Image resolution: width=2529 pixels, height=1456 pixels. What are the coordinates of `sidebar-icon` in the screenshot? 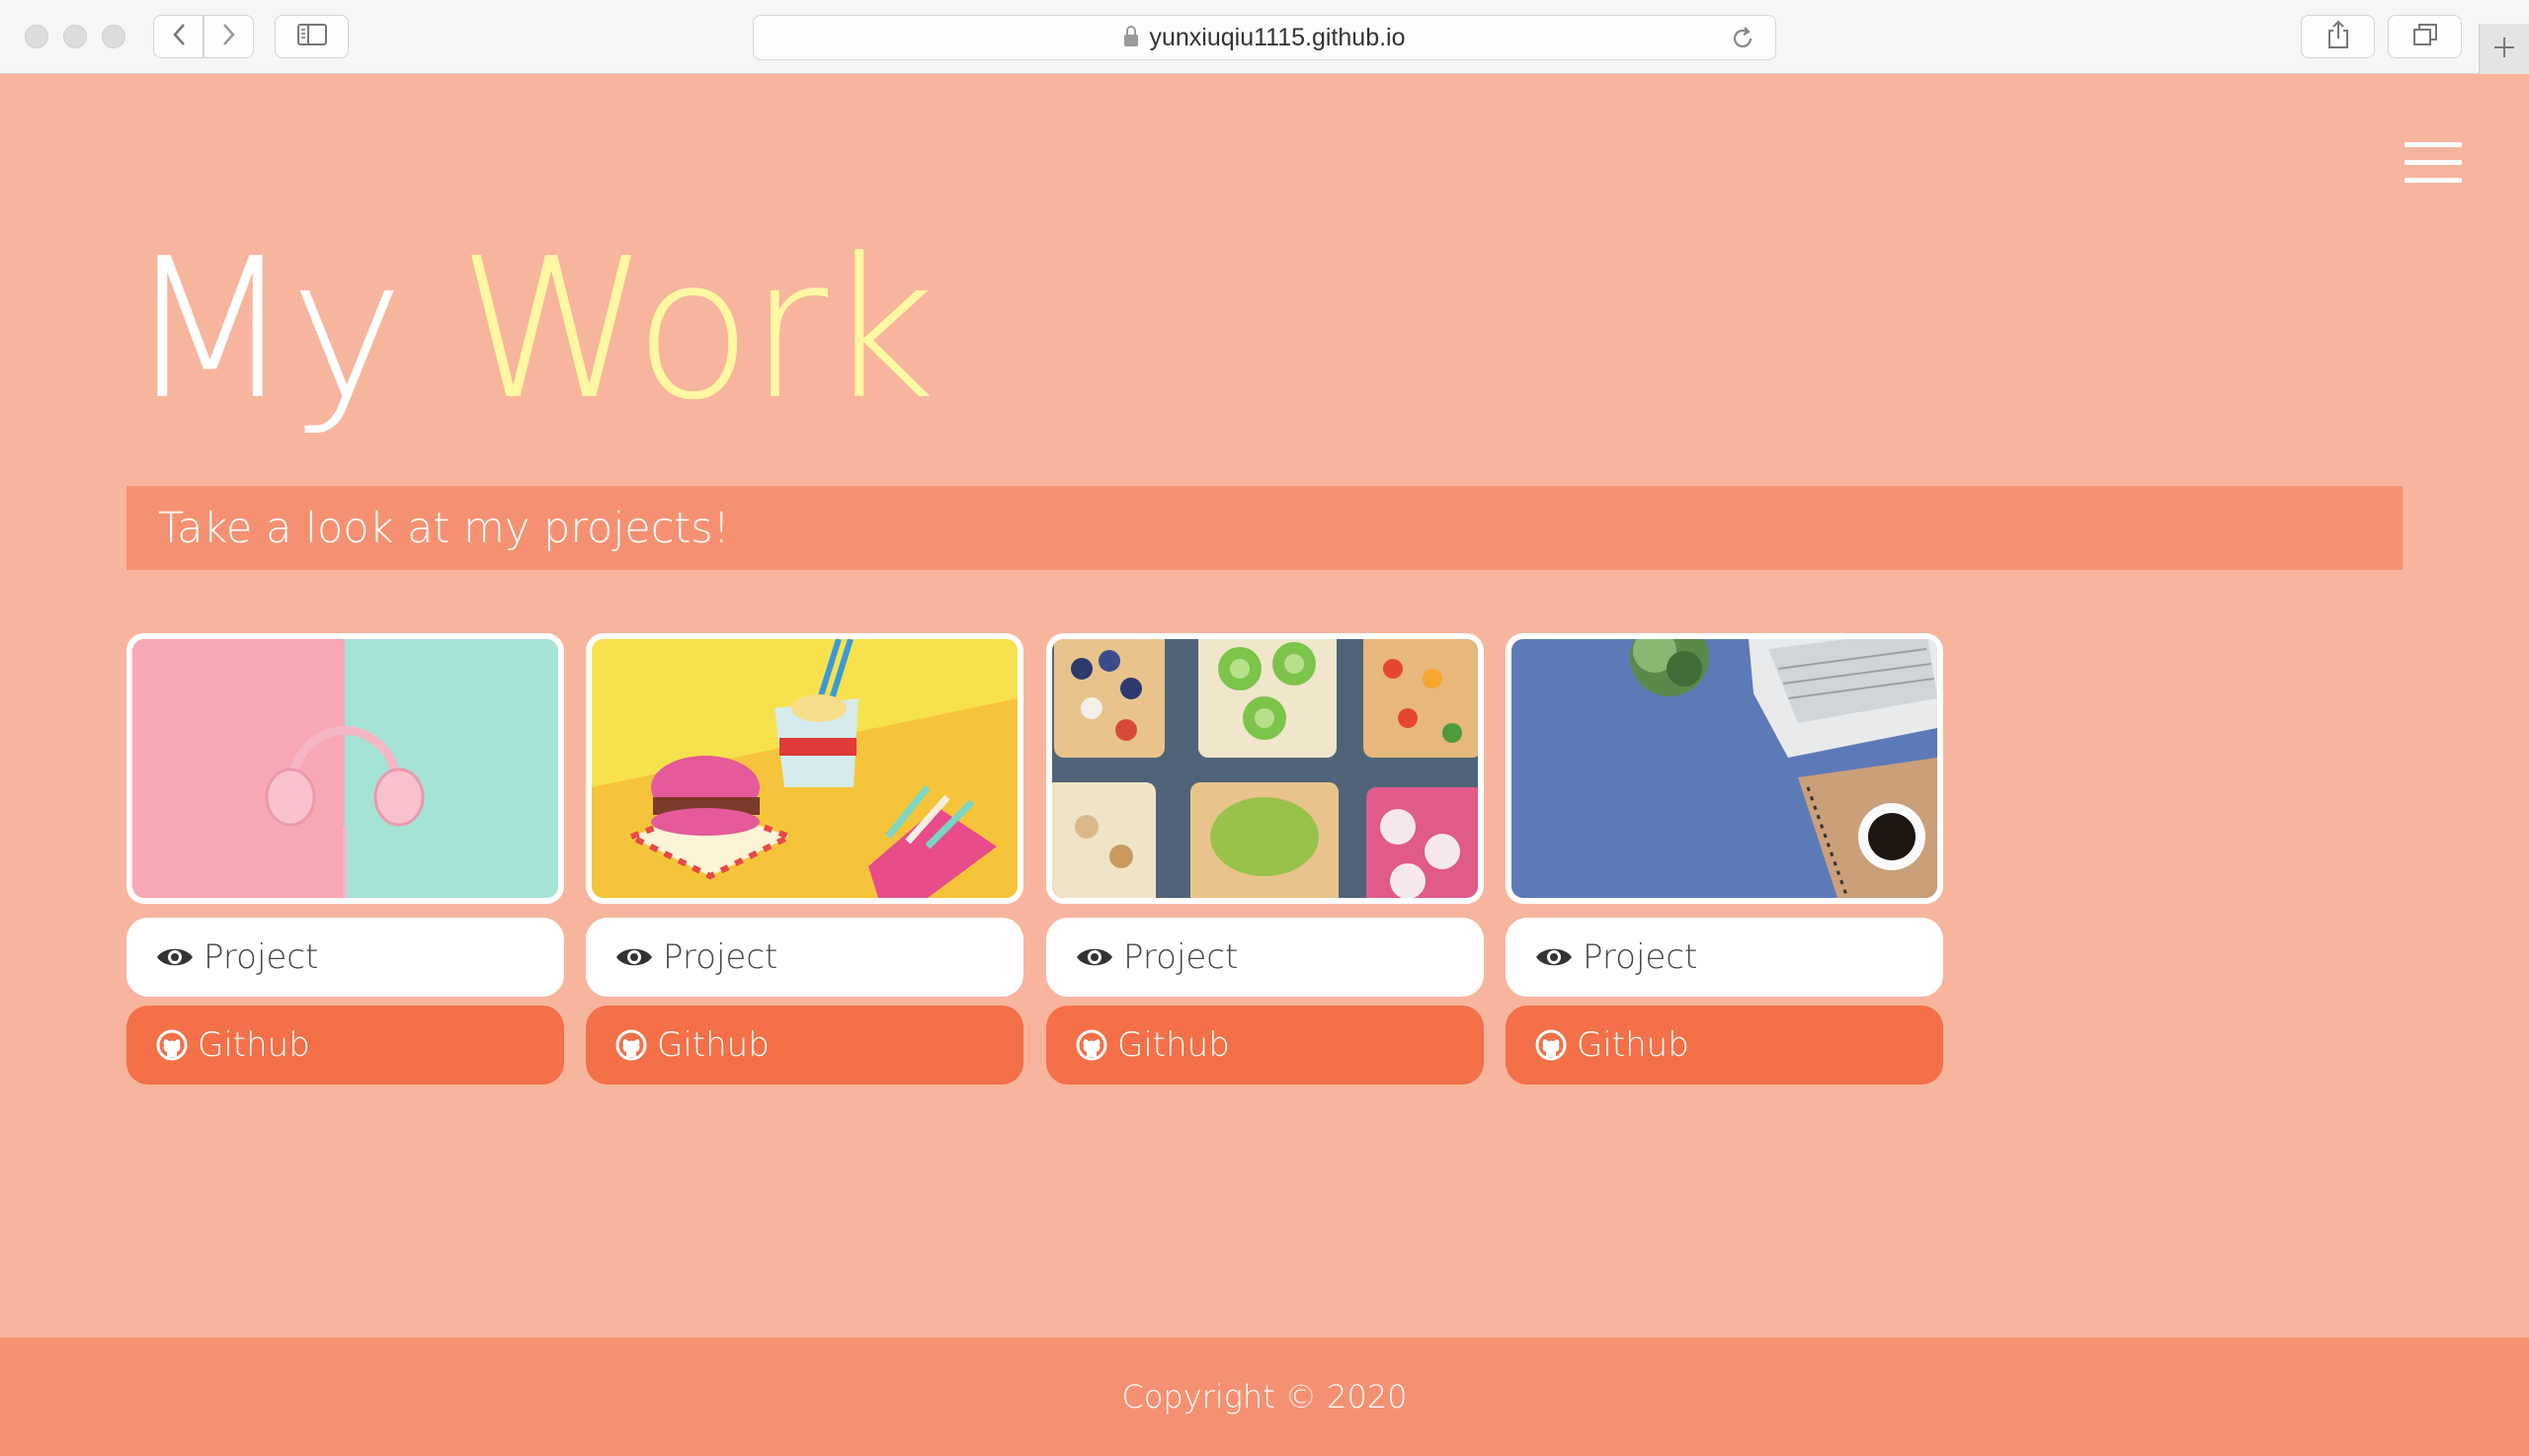 It's located at (311, 36).